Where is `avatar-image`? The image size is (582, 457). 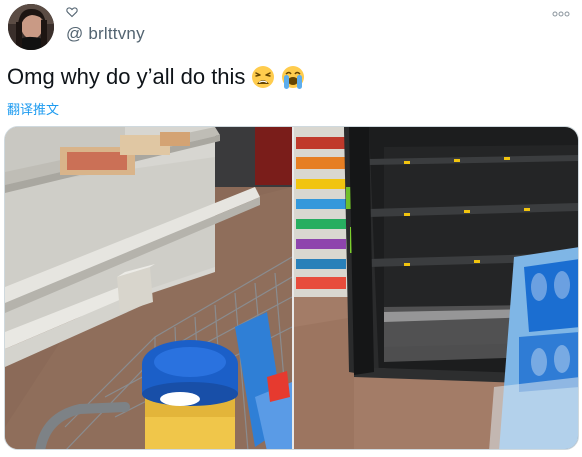 avatar-image is located at coordinates (31, 27).